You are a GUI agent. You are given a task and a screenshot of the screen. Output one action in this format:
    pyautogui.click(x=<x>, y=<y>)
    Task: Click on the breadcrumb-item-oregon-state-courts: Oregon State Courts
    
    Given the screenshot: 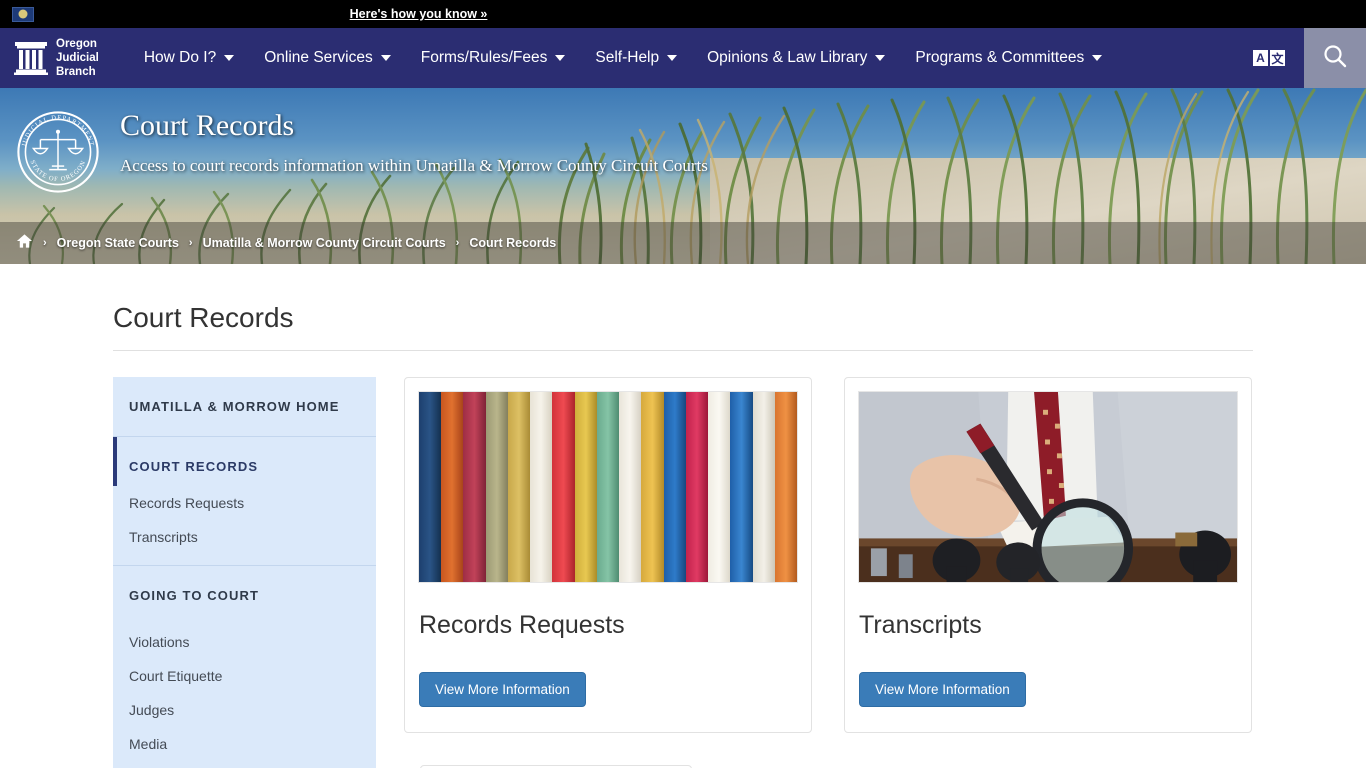 What is the action you would take?
    pyautogui.click(x=118, y=243)
    